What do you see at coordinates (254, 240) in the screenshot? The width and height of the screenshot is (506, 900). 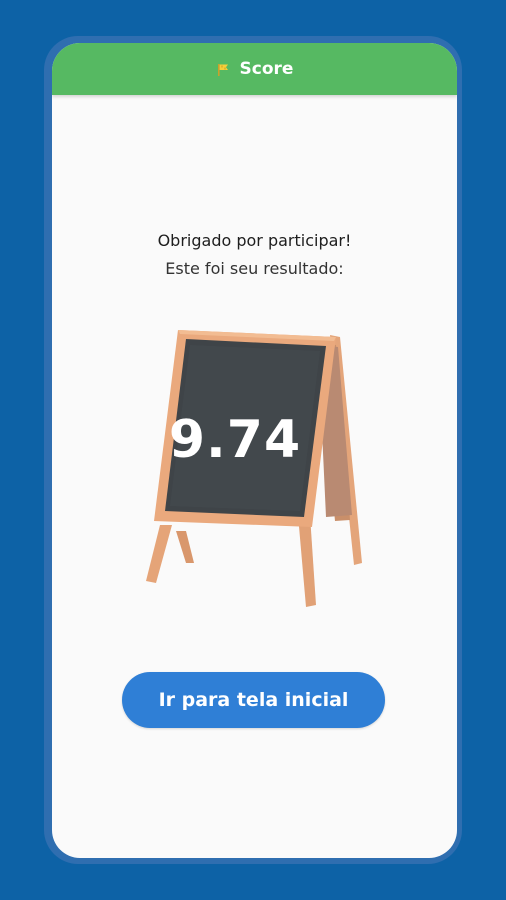 I see `thanks-line: Obrigado por participar!` at bounding box center [254, 240].